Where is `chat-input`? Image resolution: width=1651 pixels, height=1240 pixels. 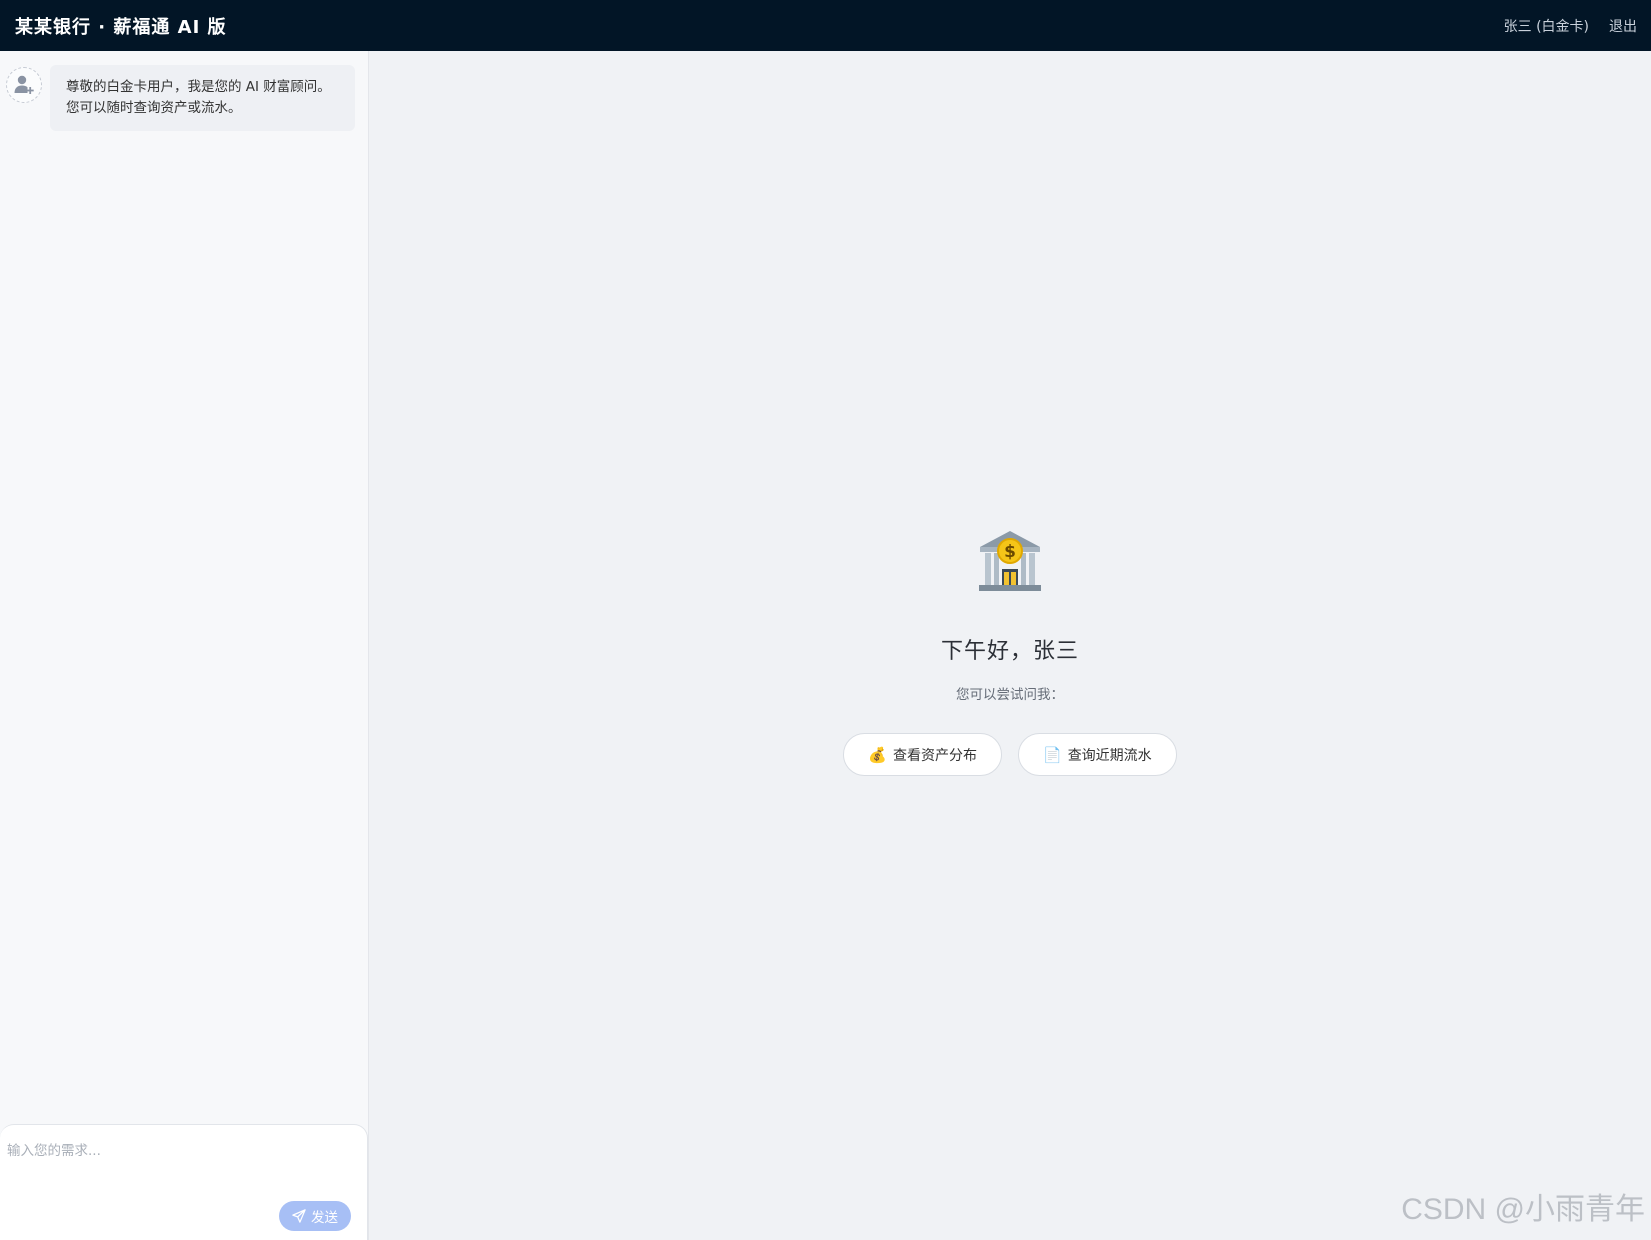 chat-input is located at coordinates (183, 1155).